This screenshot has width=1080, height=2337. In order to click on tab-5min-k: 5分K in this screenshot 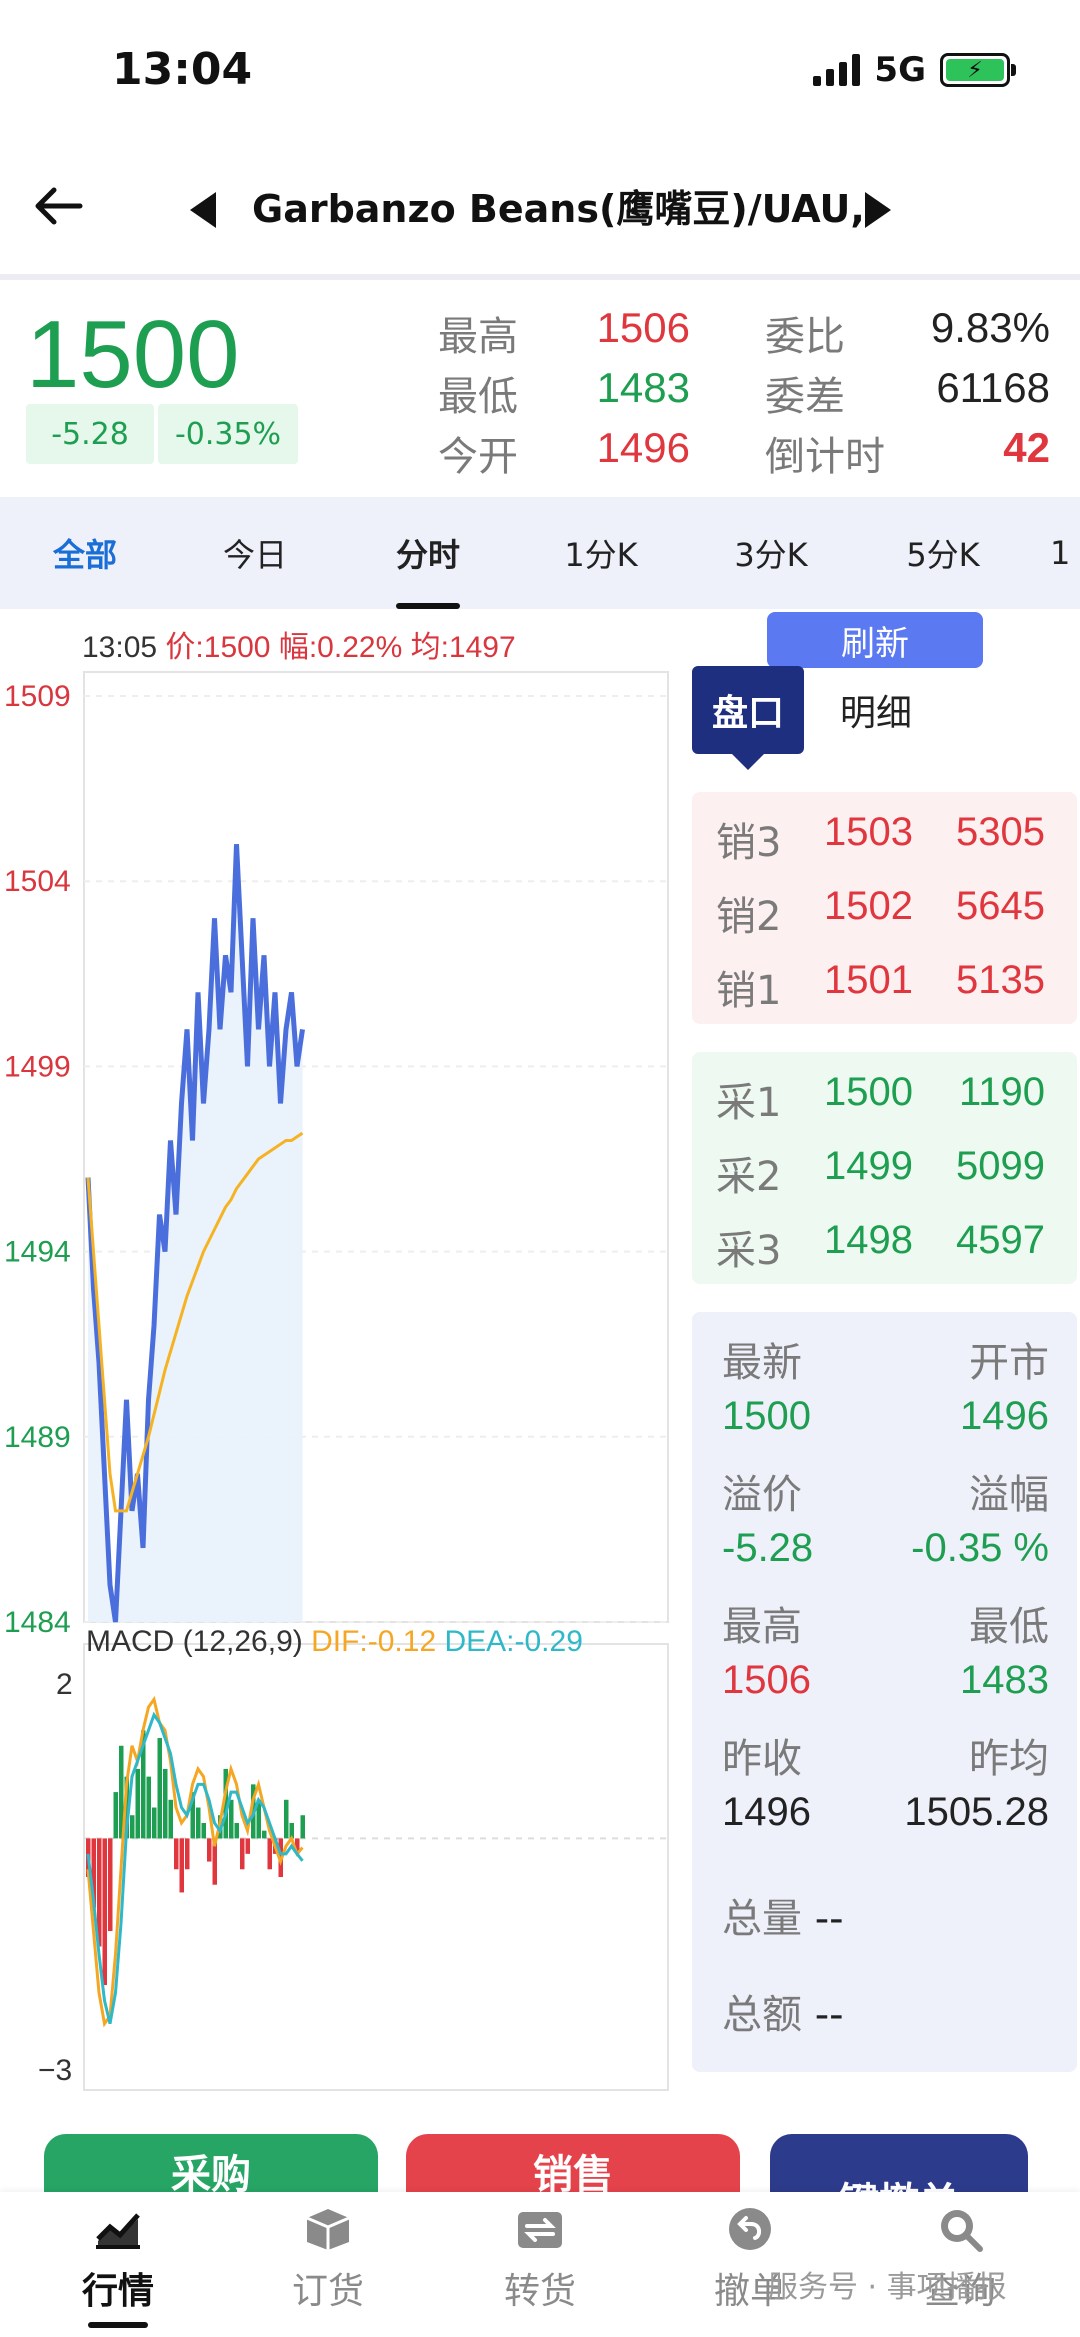, I will do `click(943, 553)`.